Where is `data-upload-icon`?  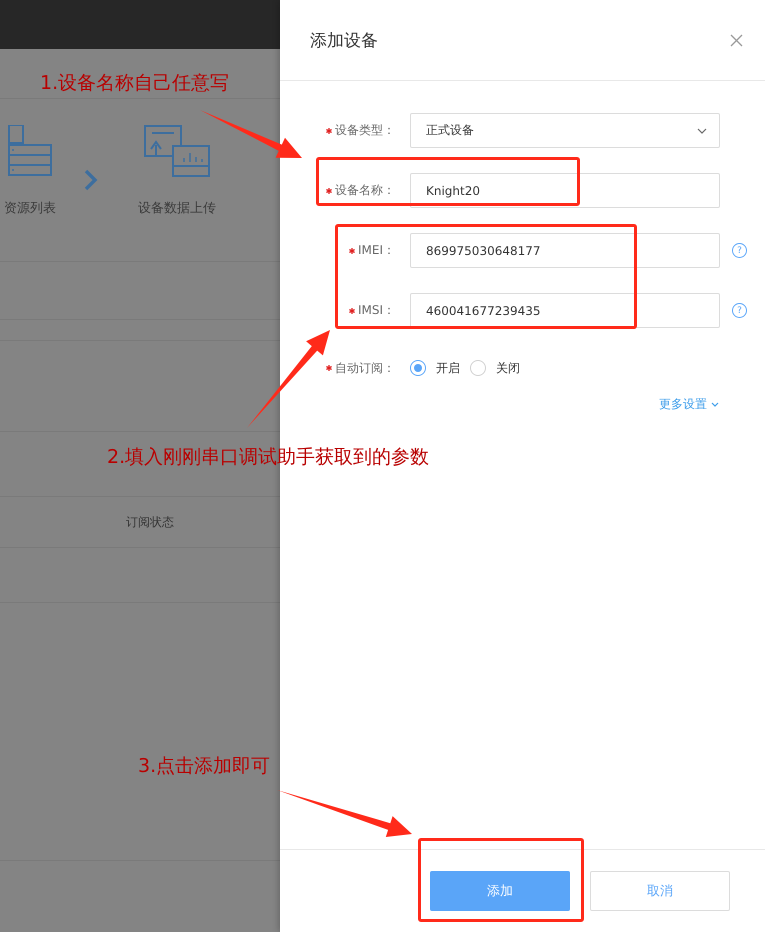 data-upload-icon is located at coordinates (177, 151).